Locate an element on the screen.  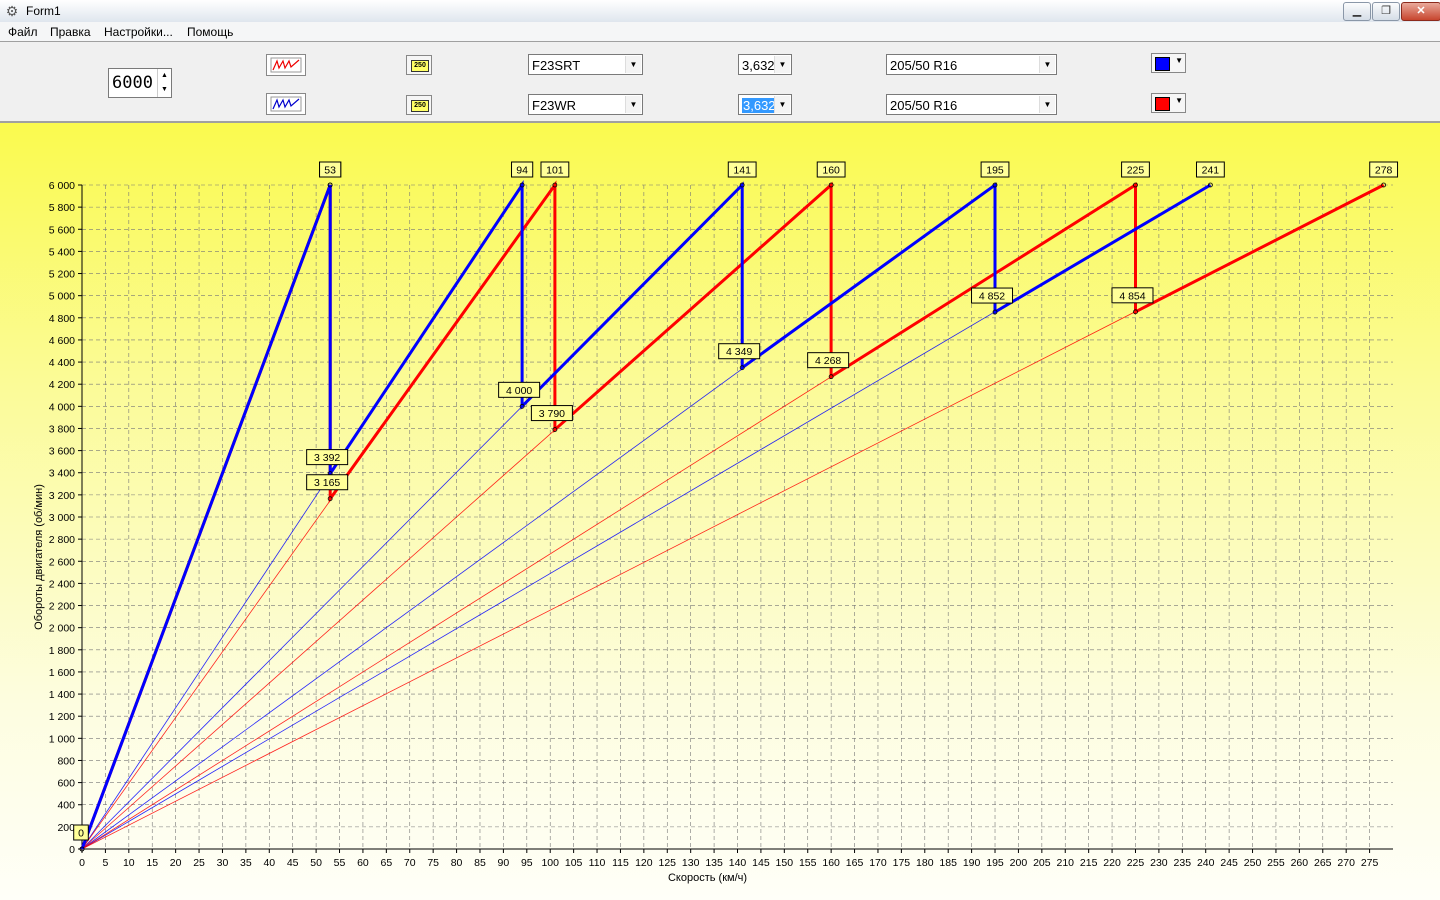
x-tick-label: 260 is located at coordinates (1300, 863).